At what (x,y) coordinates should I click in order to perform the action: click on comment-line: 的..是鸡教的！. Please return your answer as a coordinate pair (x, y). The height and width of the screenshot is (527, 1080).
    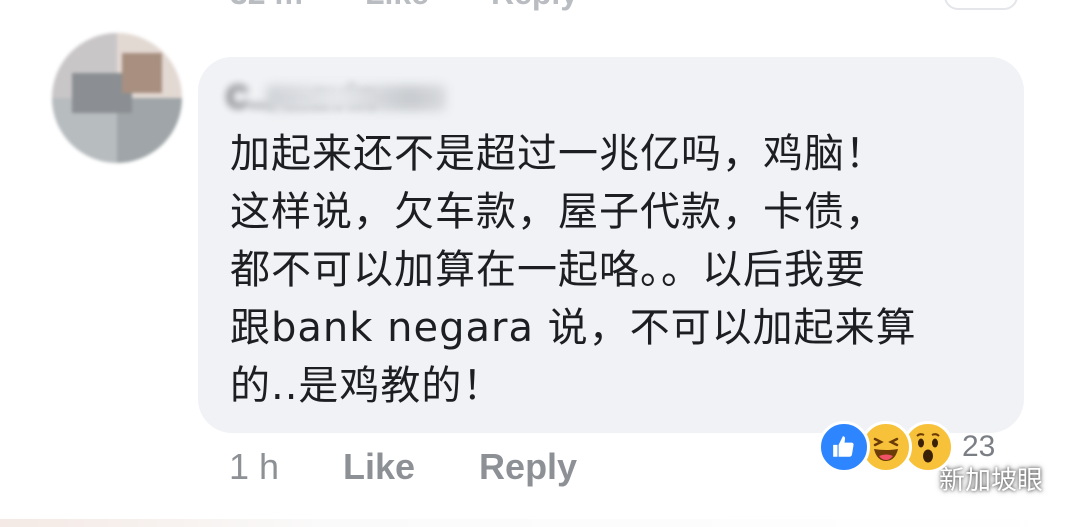
    Looking at the image, I should click on (367, 386).